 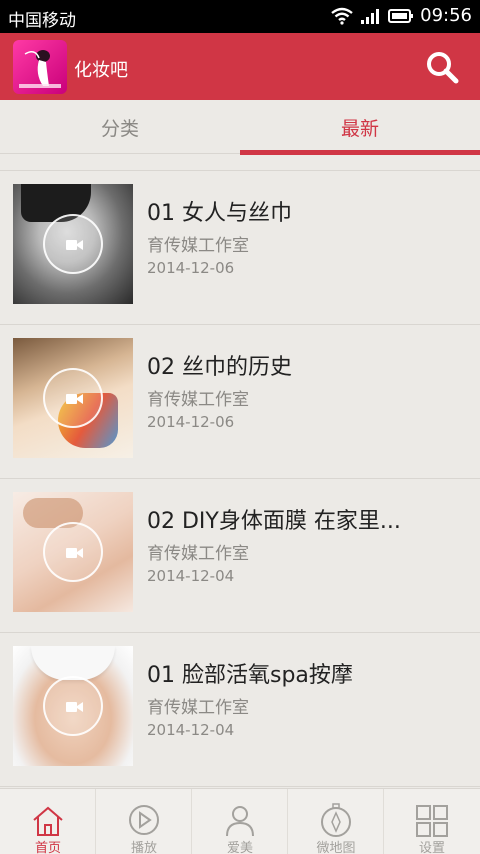 I want to click on app-logo, so click(x=40, y=67).